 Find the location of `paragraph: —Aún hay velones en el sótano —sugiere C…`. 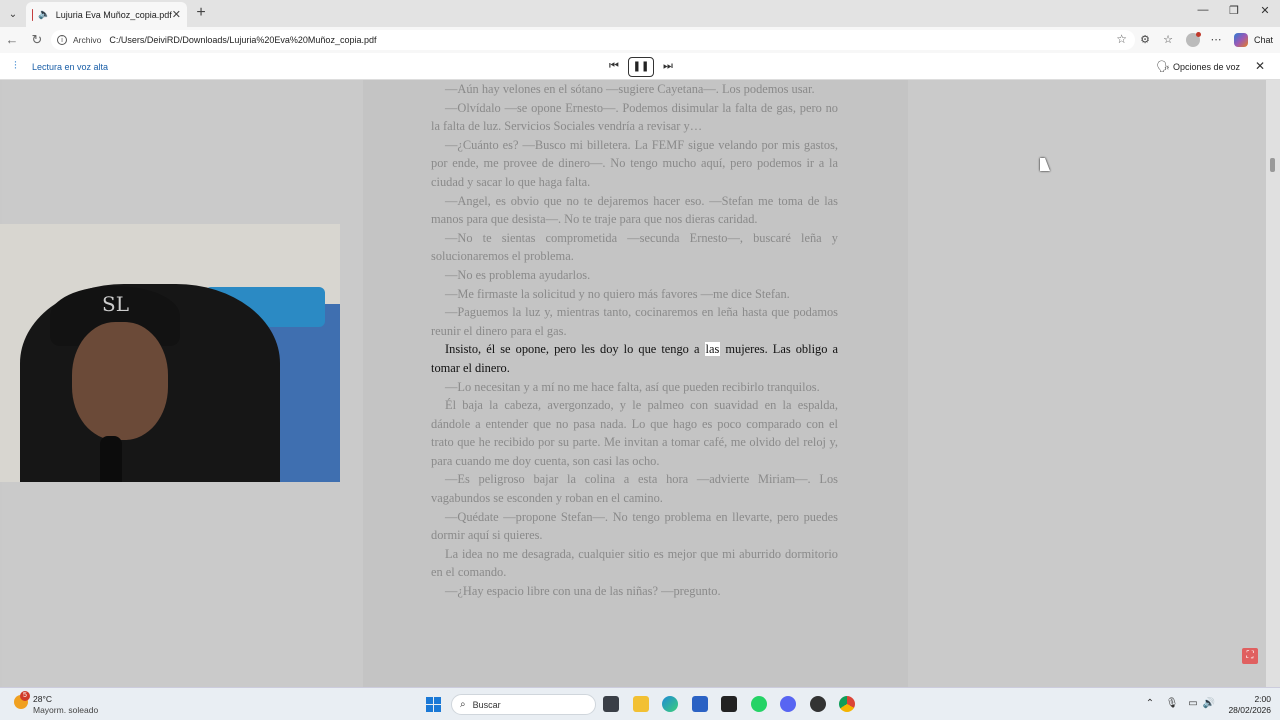

paragraph: —Aún hay velones en el sótano —sugiere C… is located at coordinates (630, 89).